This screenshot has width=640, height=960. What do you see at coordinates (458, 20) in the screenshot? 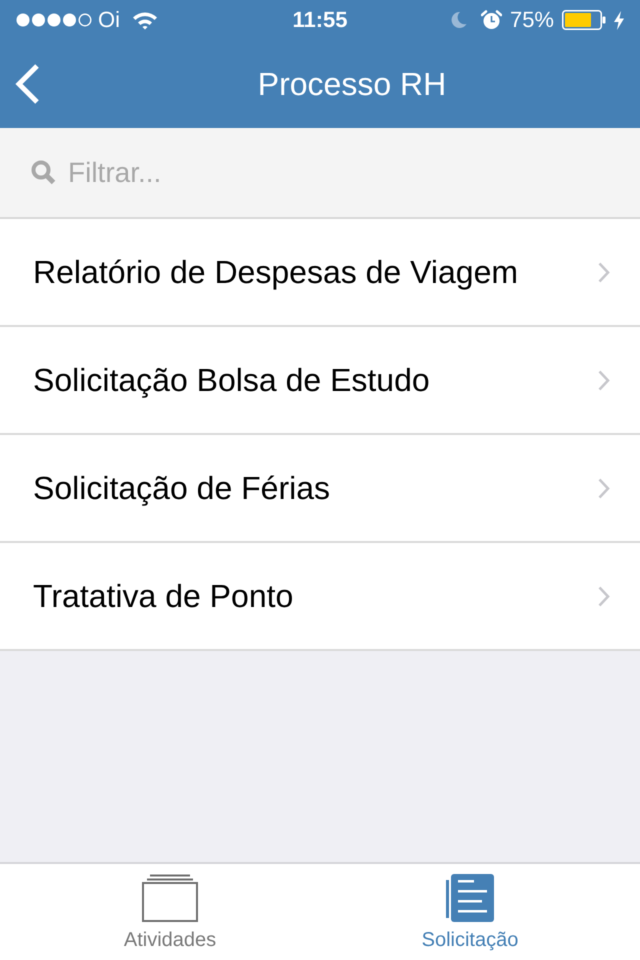
I see `crescent-moon-icon` at bounding box center [458, 20].